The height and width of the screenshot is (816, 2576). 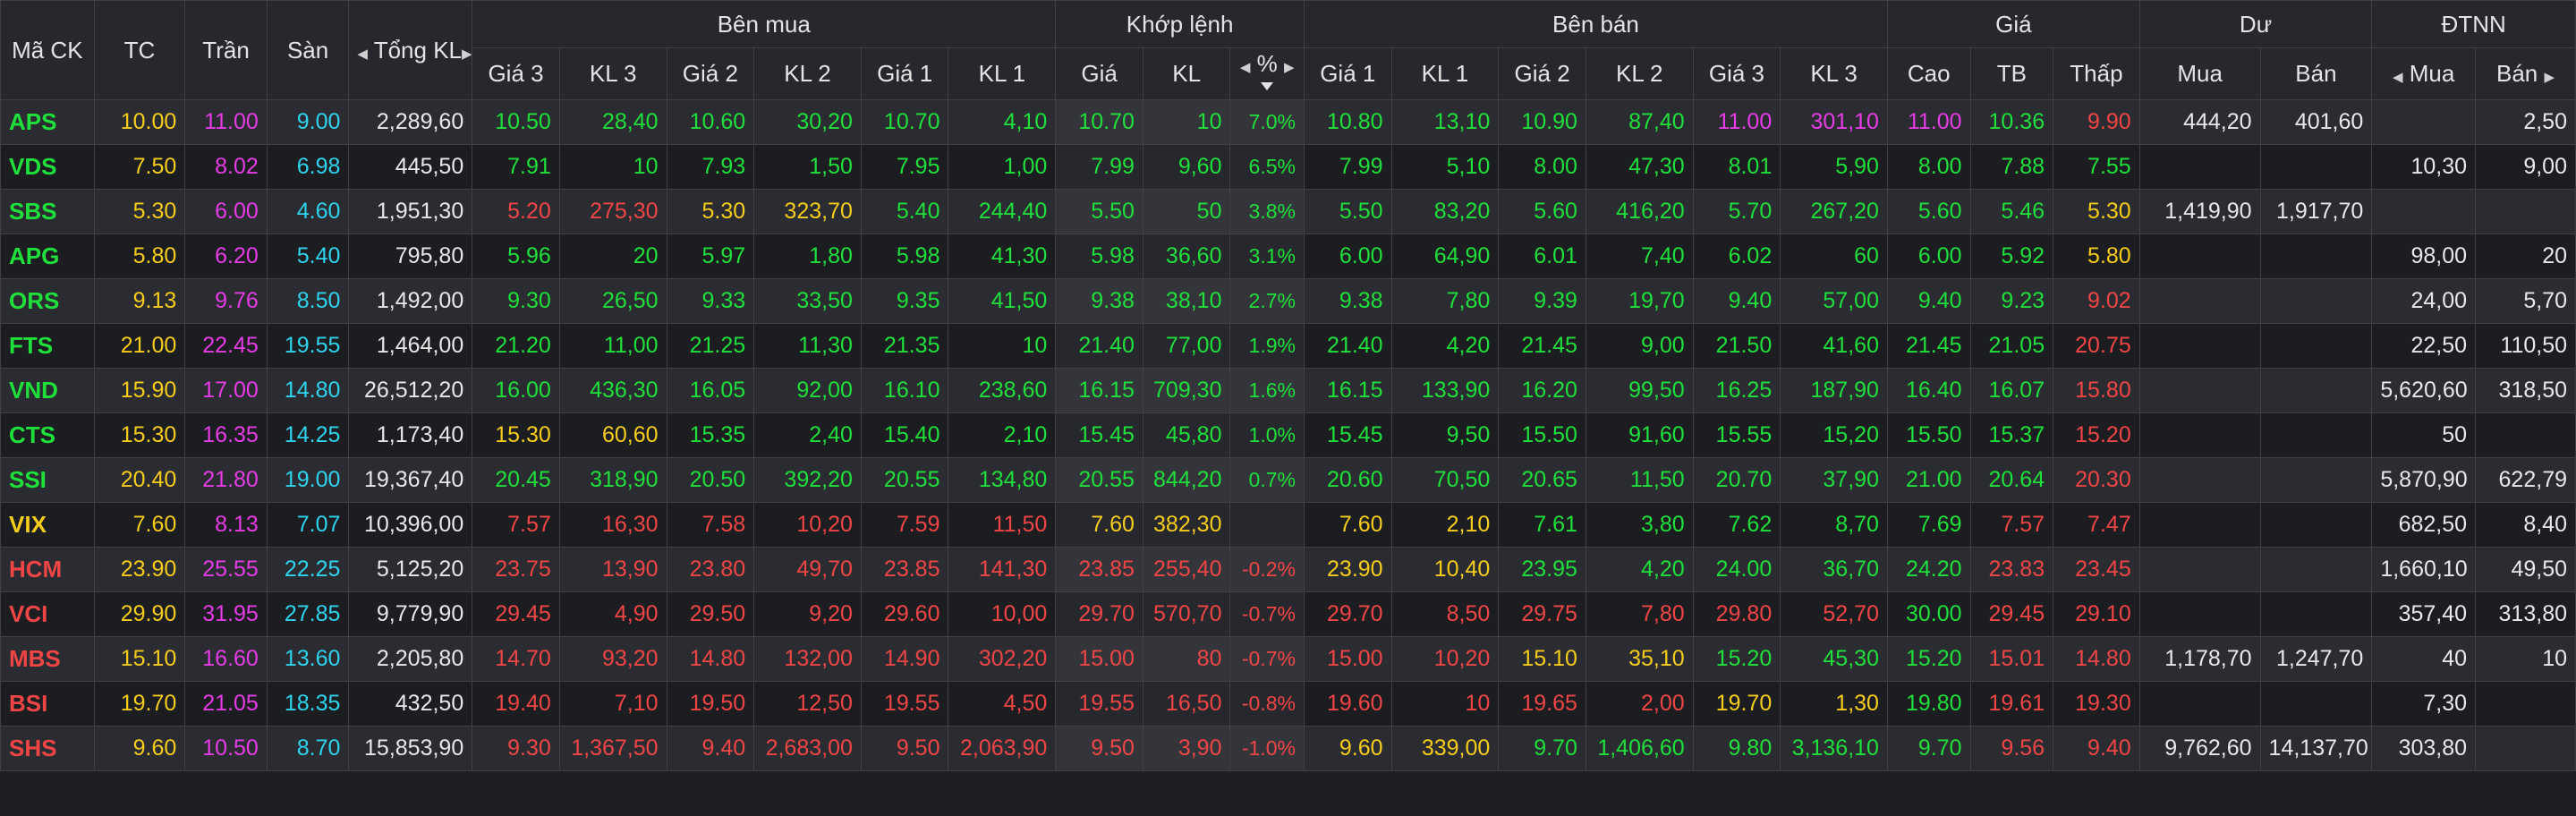 What do you see at coordinates (1099, 614) in the screenshot?
I see `cell-match-price: 29.70` at bounding box center [1099, 614].